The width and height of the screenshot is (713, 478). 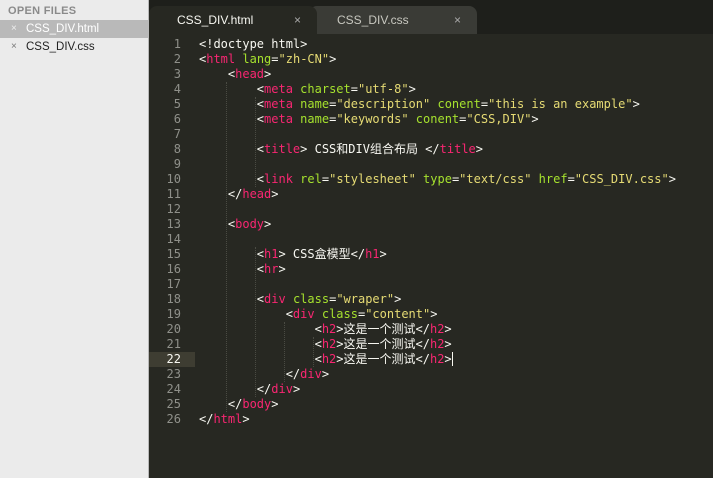 What do you see at coordinates (365, 299) in the screenshot?
I see `code-token: "wraper"` at bounding box center [365, 299].